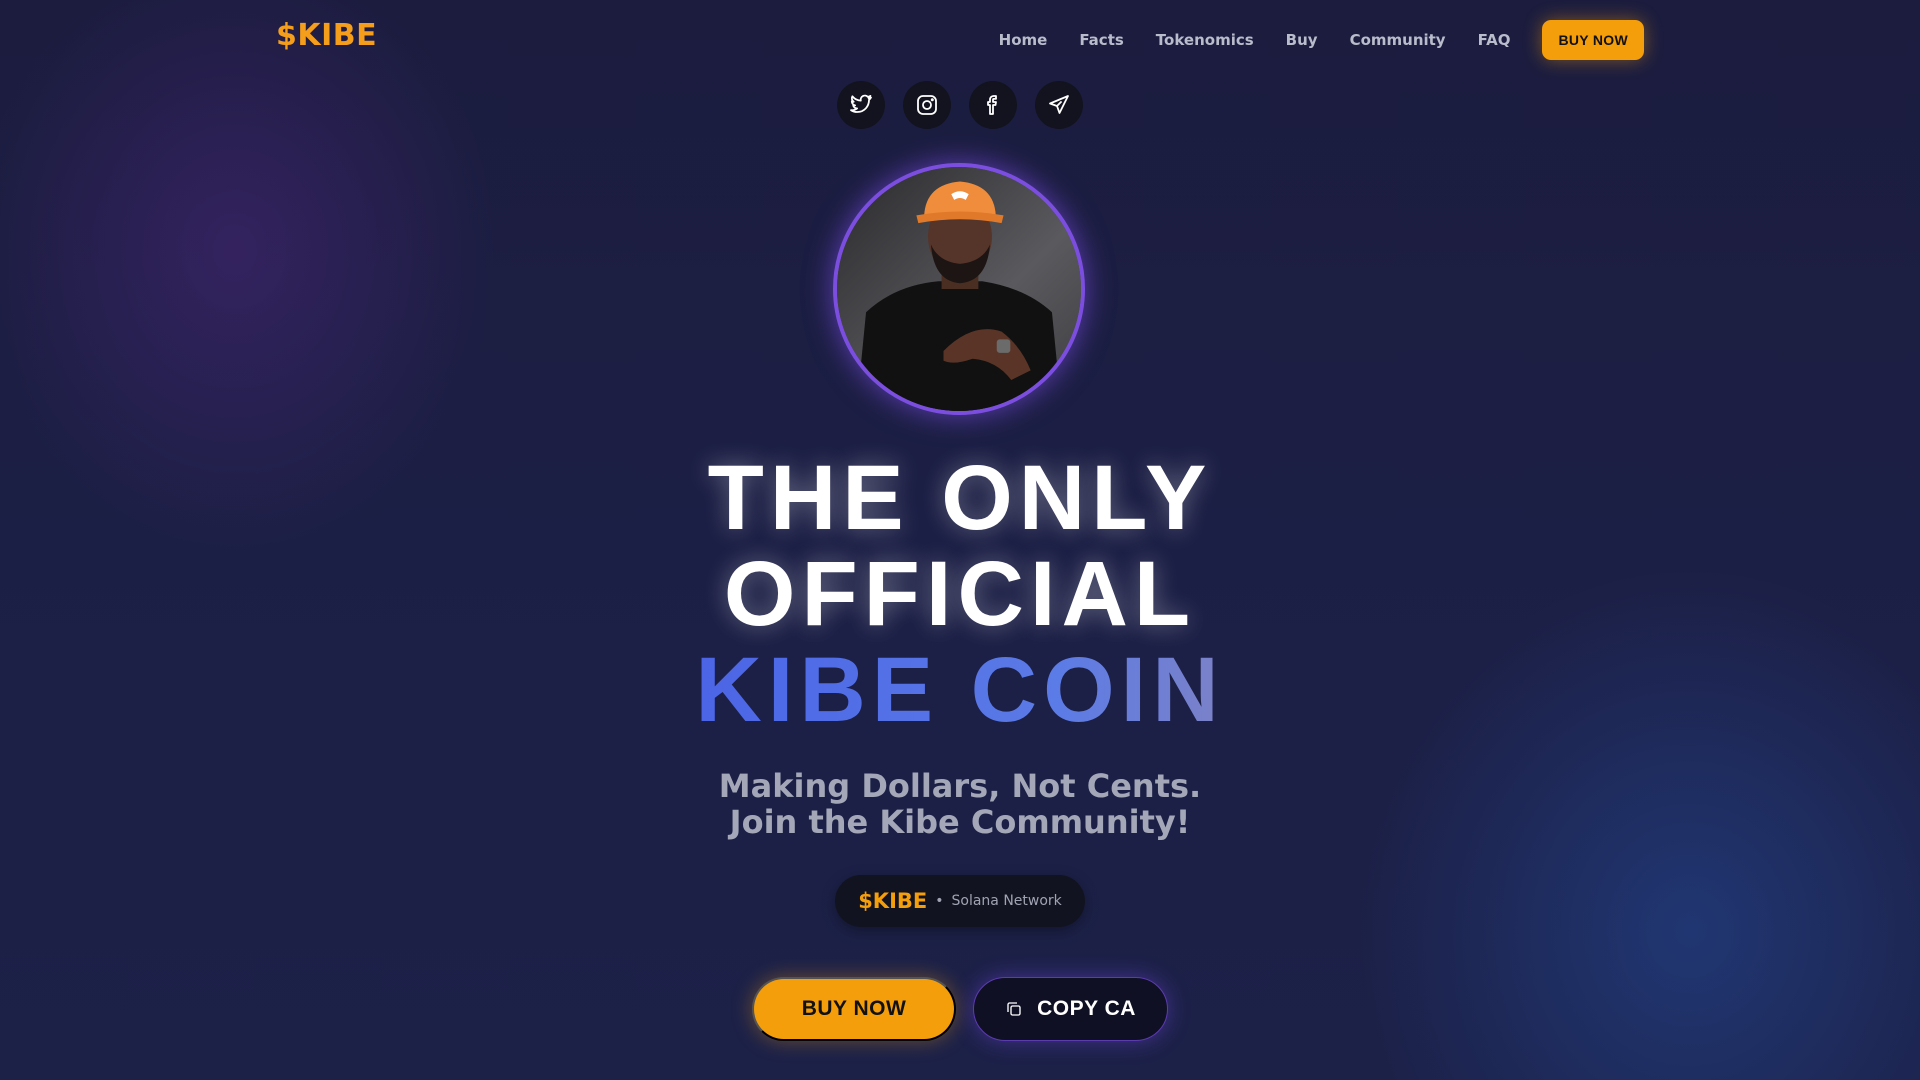 This screenshot has height=1080, width=1920. I want to click on headline-line-2: OFFICIAL, so click(960, 594).